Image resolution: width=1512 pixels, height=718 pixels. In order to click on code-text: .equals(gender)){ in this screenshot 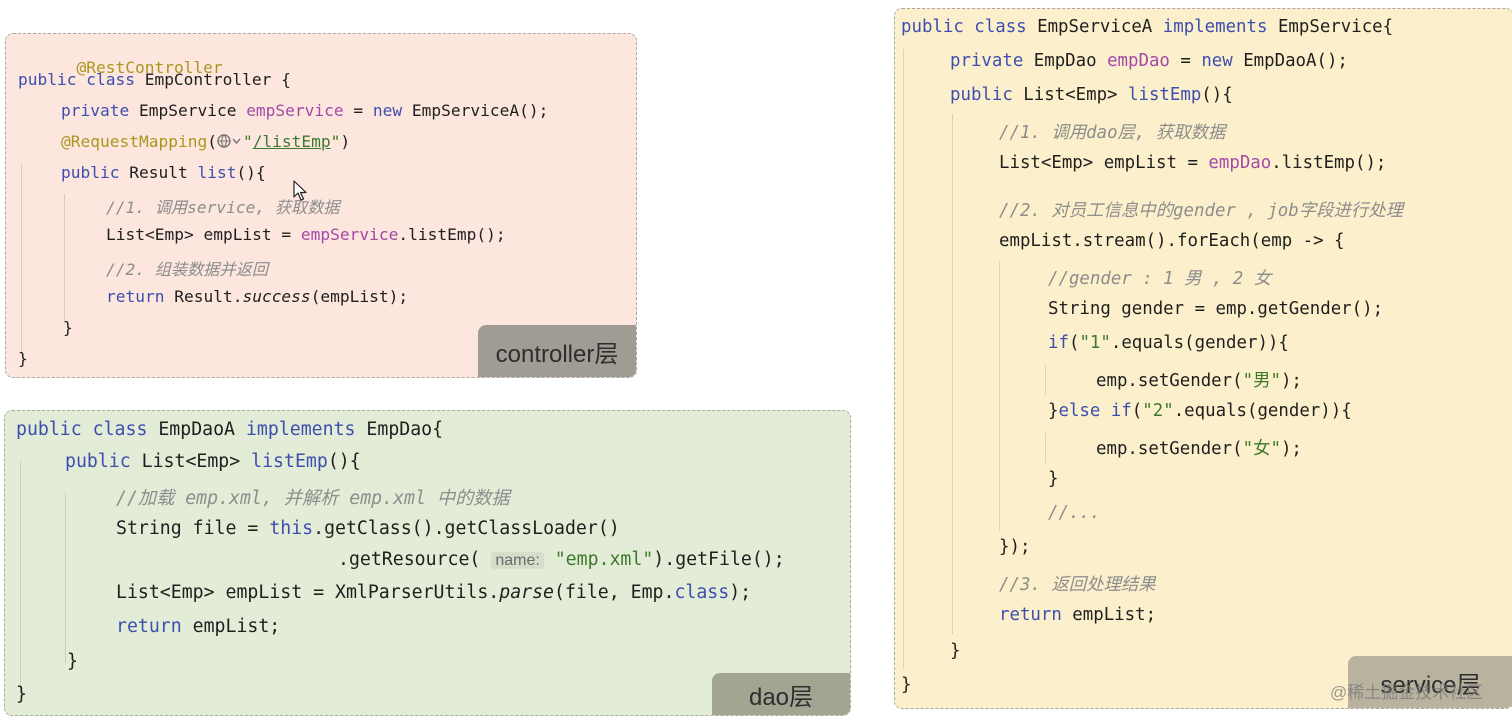, I will do `click(1199, 343)`.